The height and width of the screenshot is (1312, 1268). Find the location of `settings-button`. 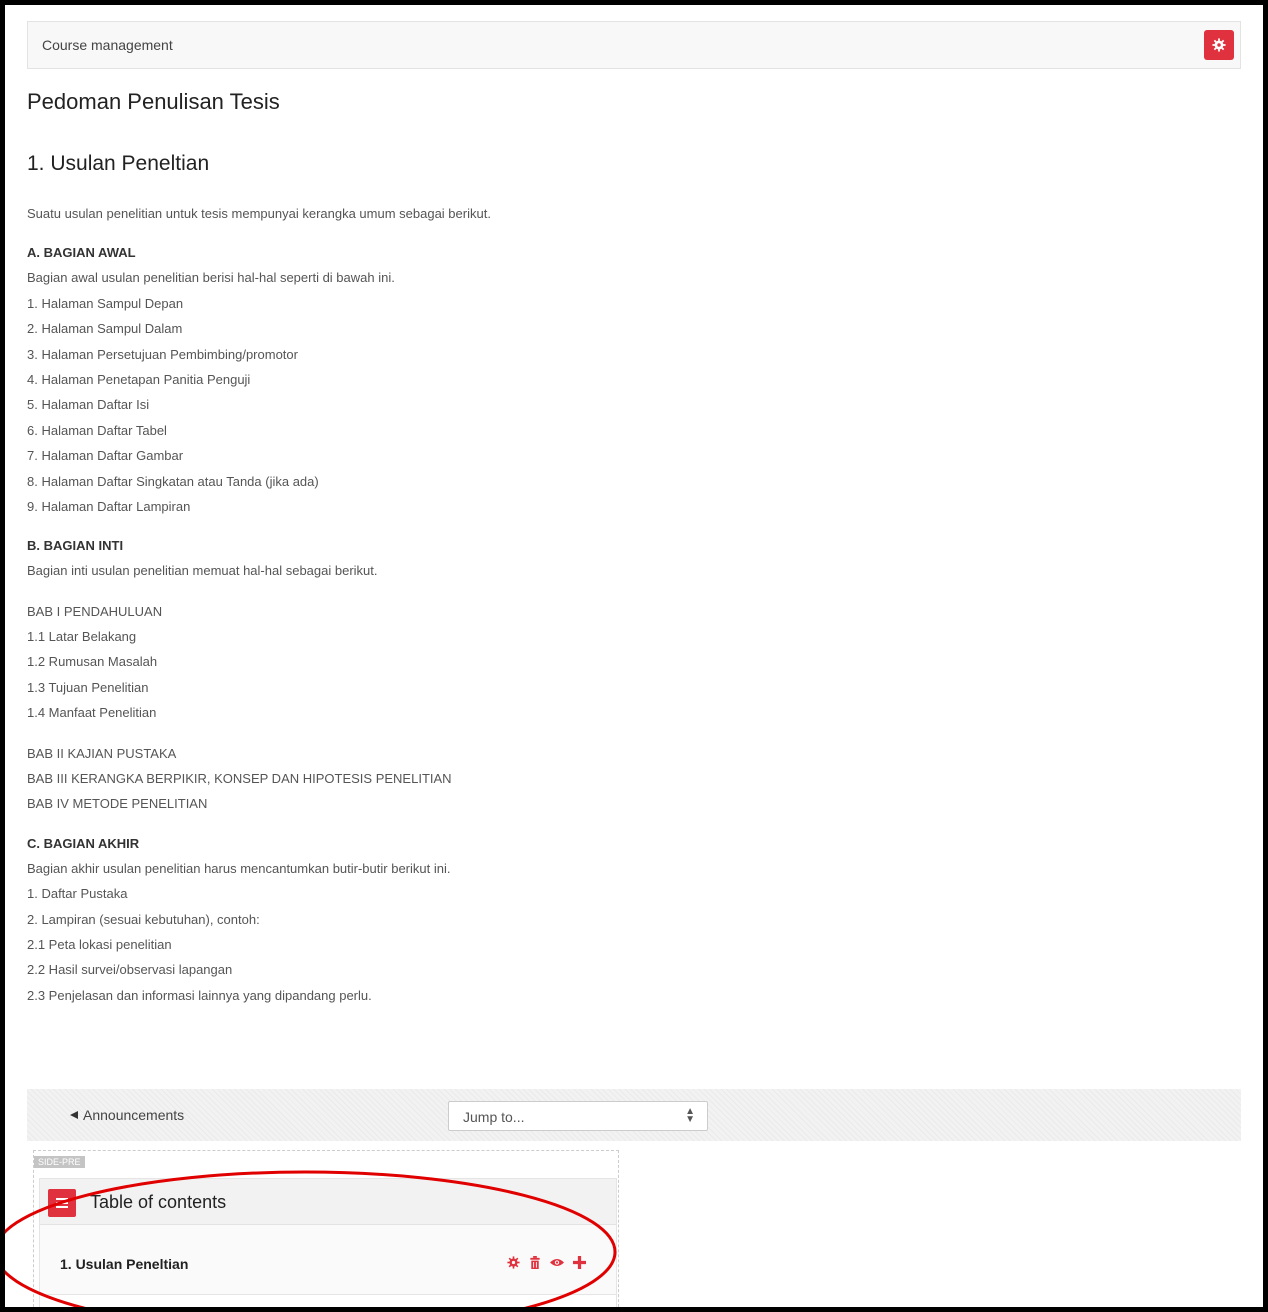

settings-button is located at coordinates (1219, 45).